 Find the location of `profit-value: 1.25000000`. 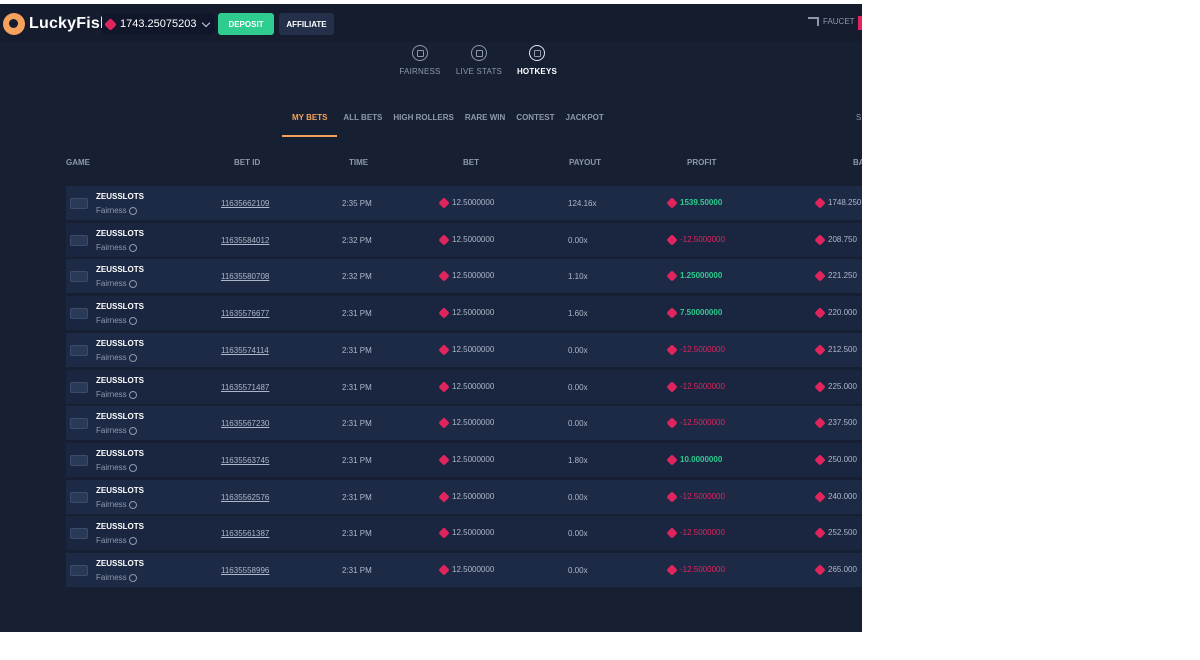

profit-value: 1.25000000 is located at coordinates (701, 275).